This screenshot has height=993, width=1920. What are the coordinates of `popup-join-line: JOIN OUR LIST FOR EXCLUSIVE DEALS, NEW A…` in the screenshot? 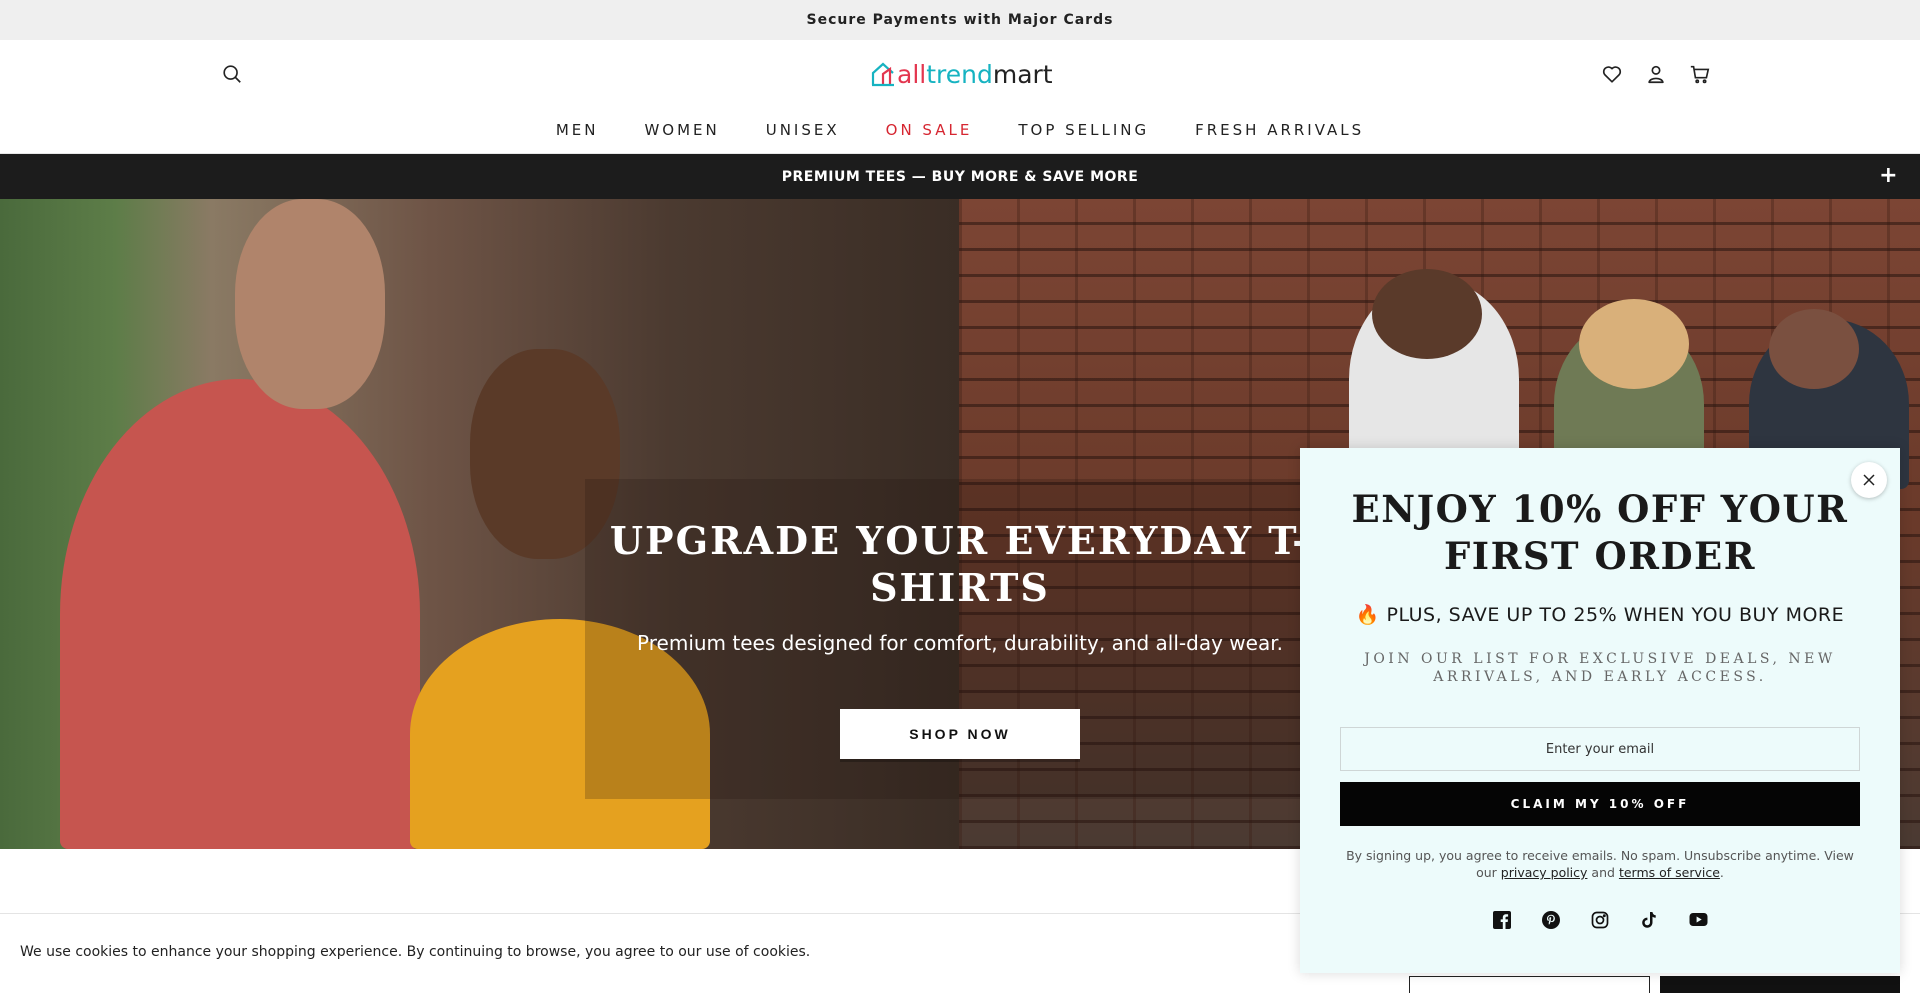 It's located at (1600, 668).